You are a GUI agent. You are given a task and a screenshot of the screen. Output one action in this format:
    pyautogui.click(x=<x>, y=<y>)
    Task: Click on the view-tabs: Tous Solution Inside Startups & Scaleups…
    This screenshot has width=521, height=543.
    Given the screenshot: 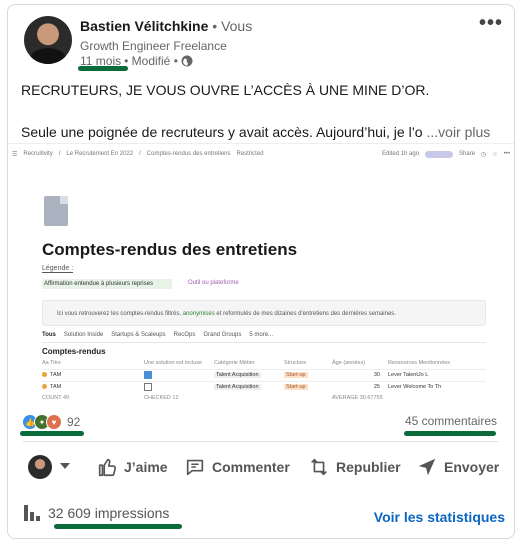 What is the action you would take?
    pyautogui.click(x=157, y=335)
    